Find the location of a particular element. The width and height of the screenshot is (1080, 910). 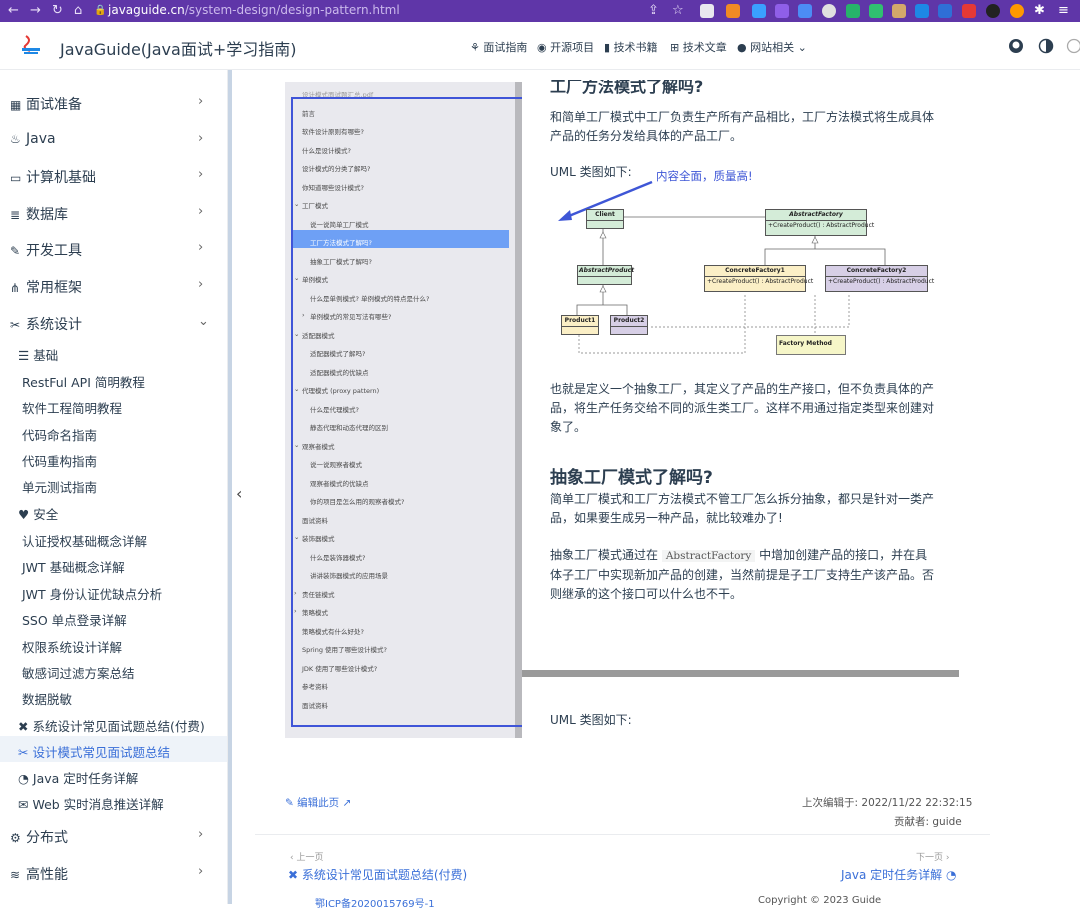

sidebar-item: SSO 单点登录详解 is located at coordinates (74, 619).